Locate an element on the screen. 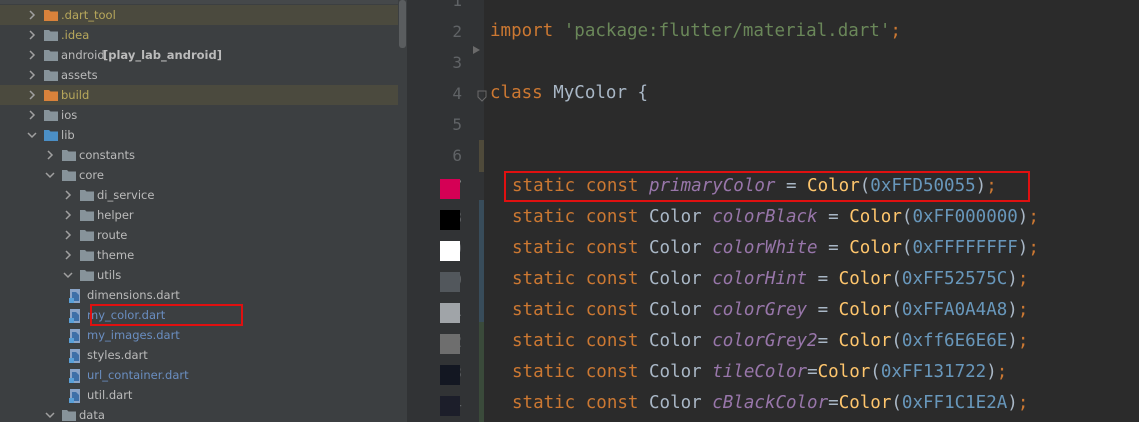 The width and height of the screenshot is (1139, 422). tree-item-label: .idea is located at coordinates (75, 35).